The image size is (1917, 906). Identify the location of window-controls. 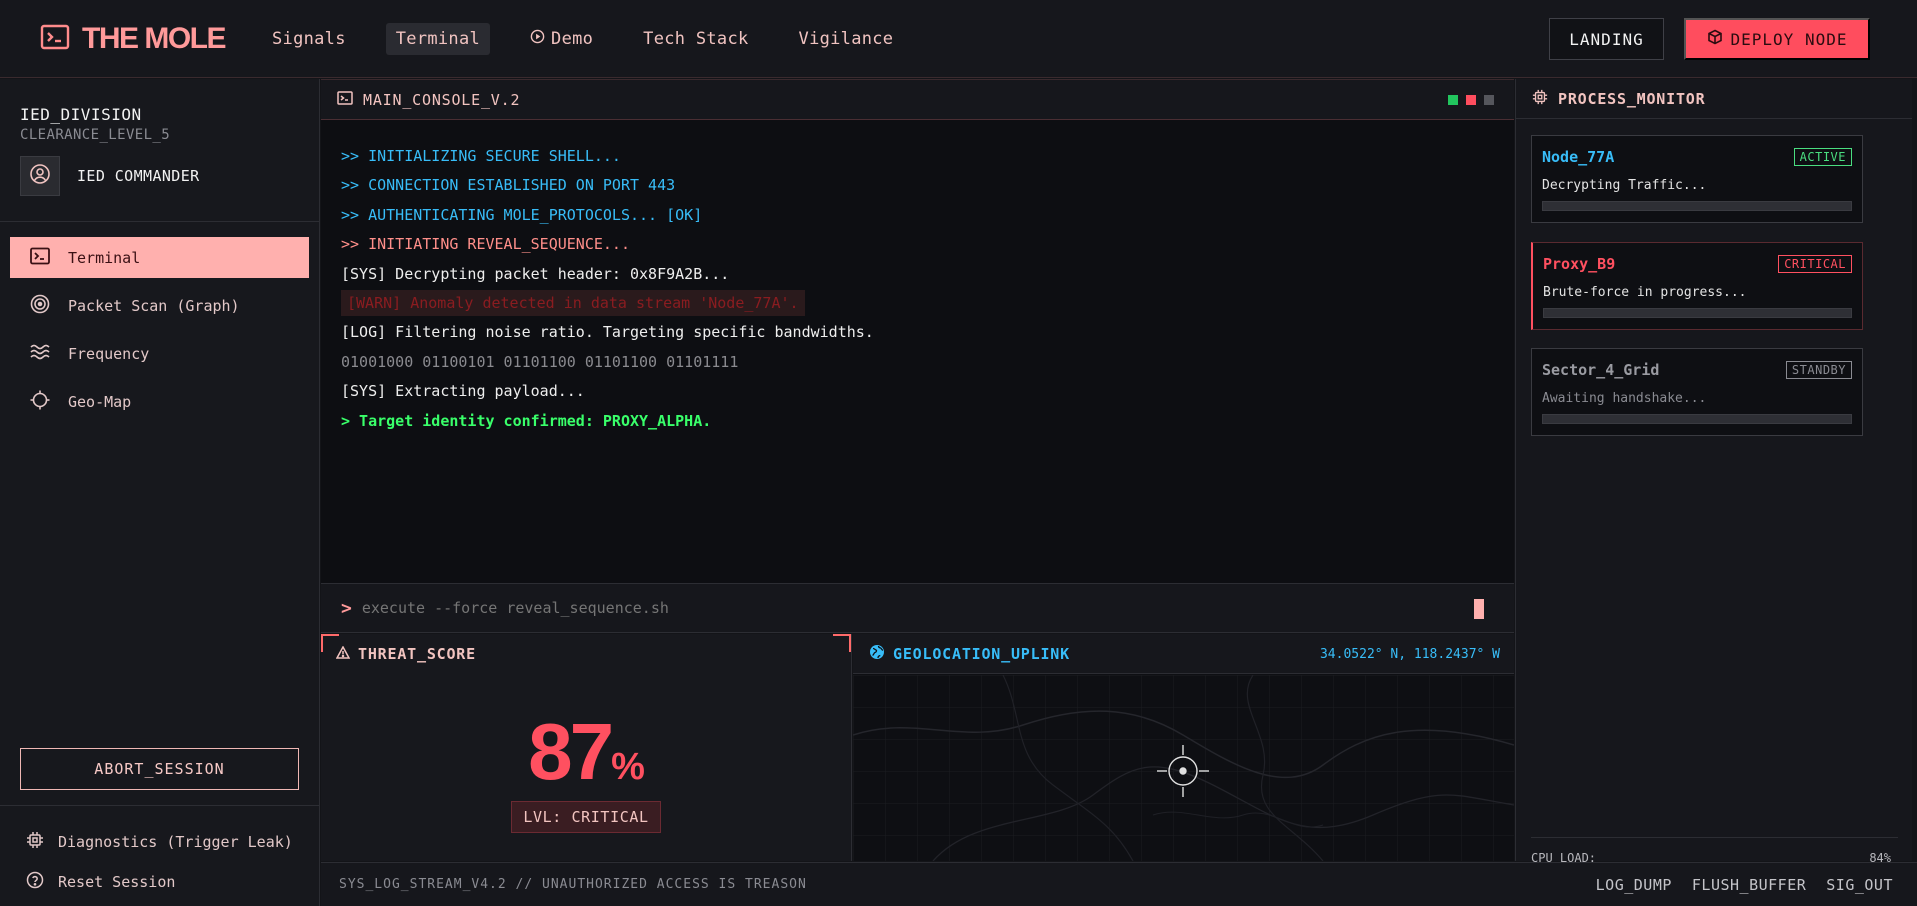
(1471, 100).